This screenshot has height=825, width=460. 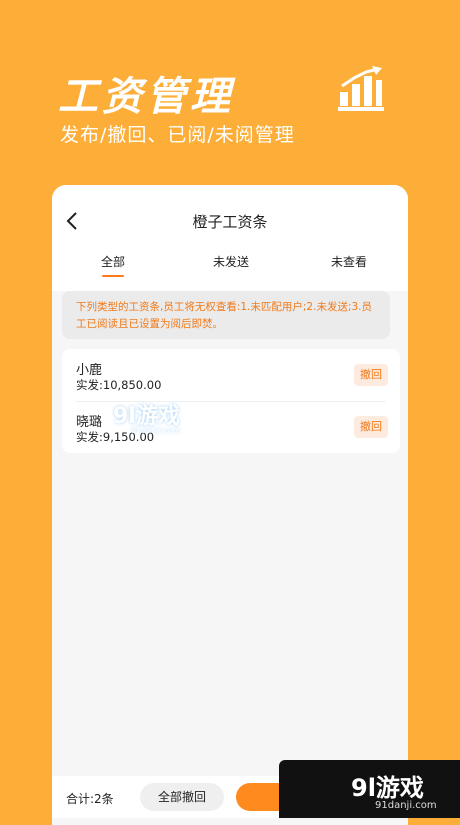 I want to click on active-tab-indicator, so click(x=113, y=276).